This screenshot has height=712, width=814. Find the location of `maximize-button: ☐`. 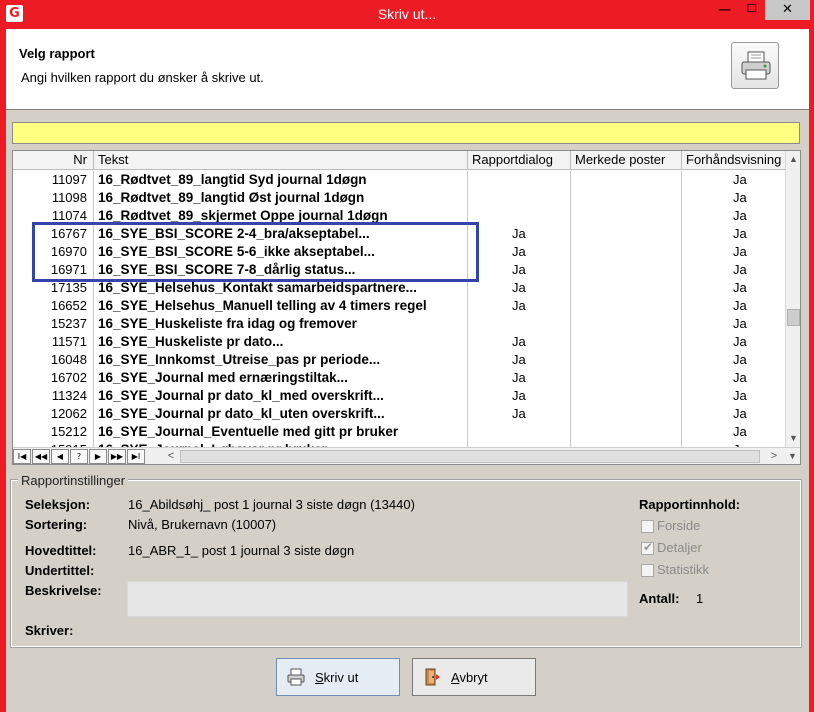

maximize-button: ☐ is located at coordinates (751, 10).